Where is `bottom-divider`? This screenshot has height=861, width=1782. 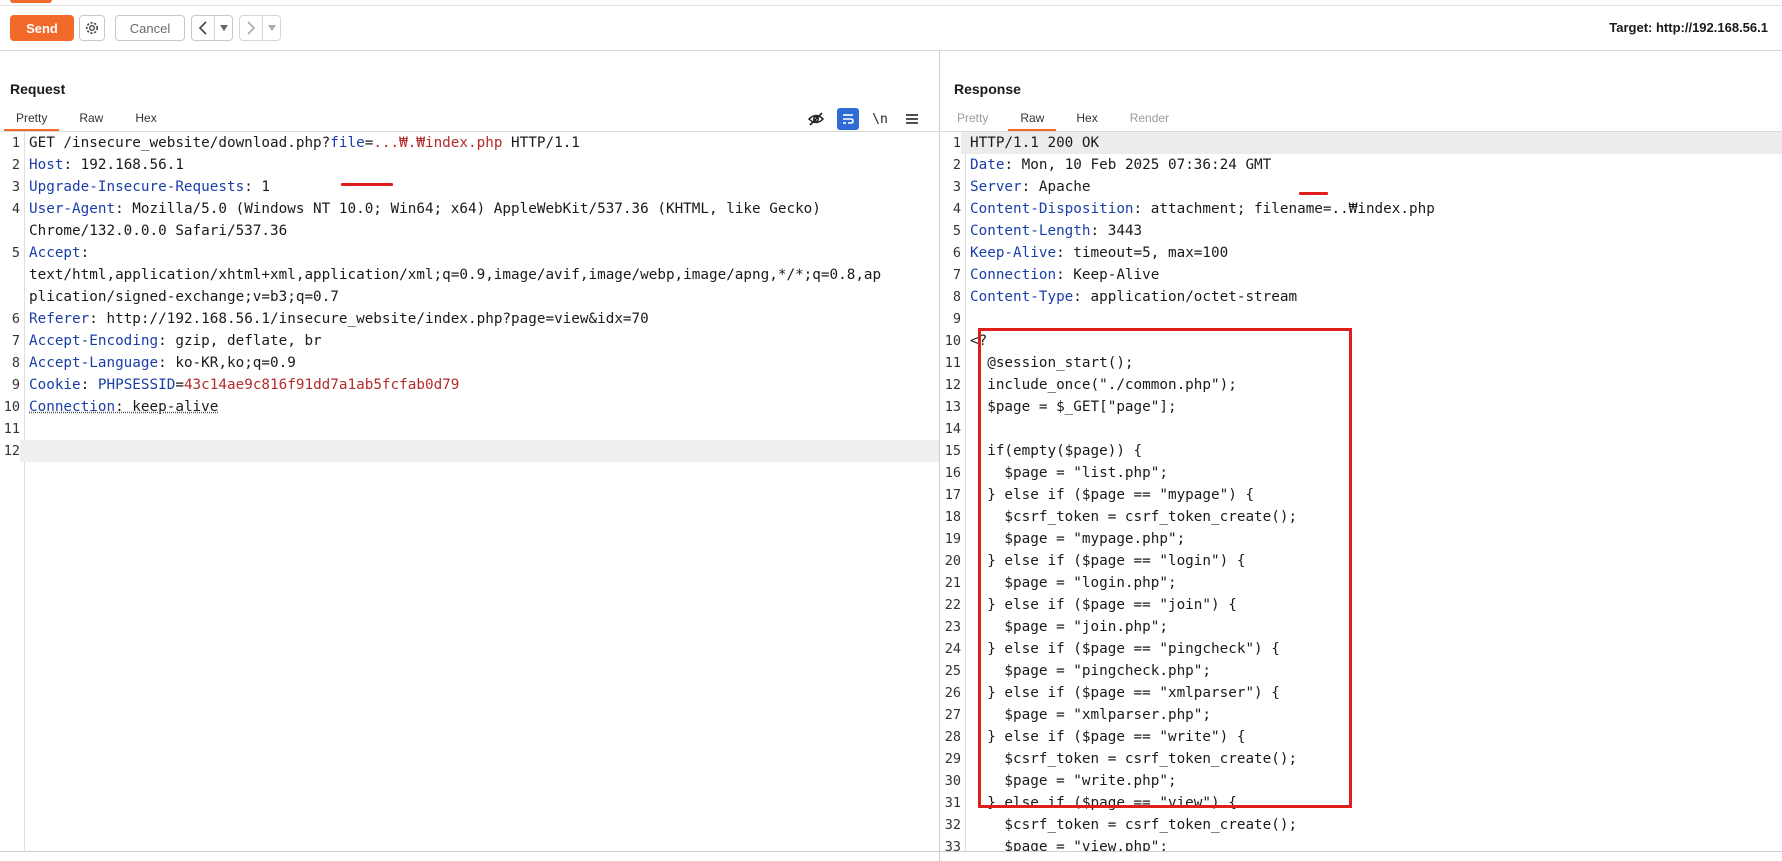
bottom-divider is located at coordinates (891, 851).